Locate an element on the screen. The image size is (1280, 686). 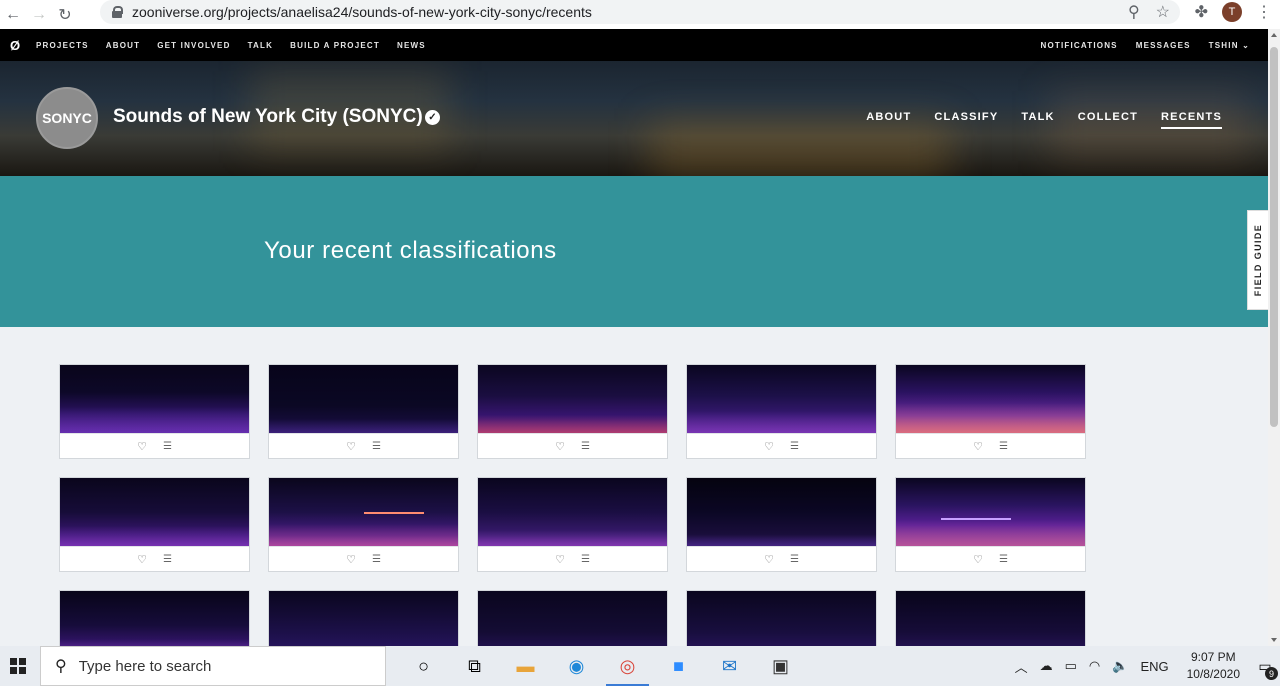
extensions-icon: ✤ is located at coordinates (1201, 12).